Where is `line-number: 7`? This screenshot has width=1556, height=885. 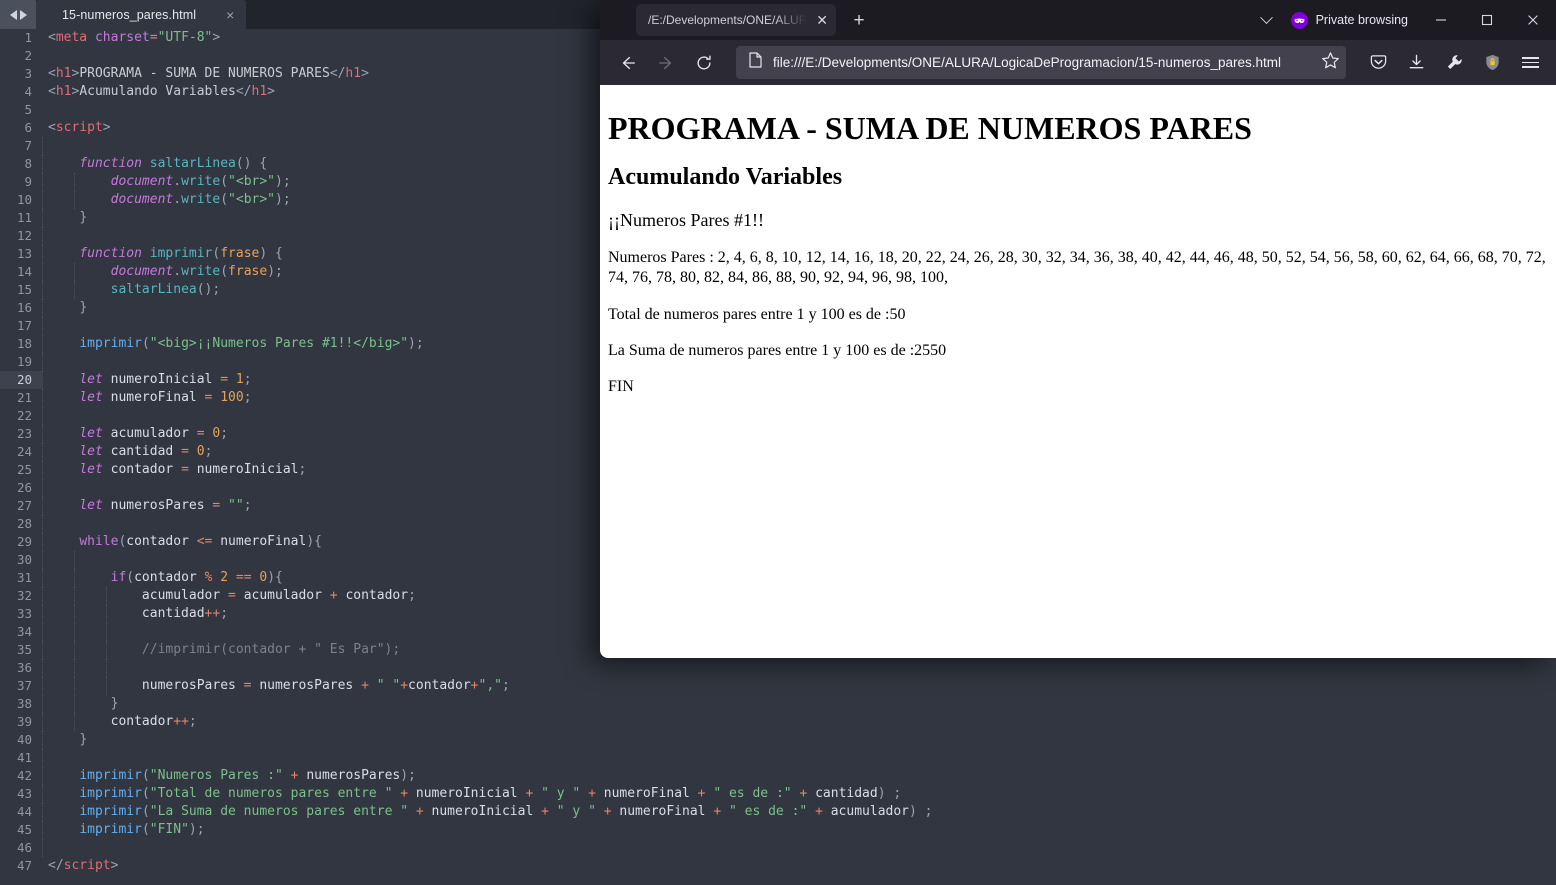
line-number: 7 is located at coordinates (28, 145).